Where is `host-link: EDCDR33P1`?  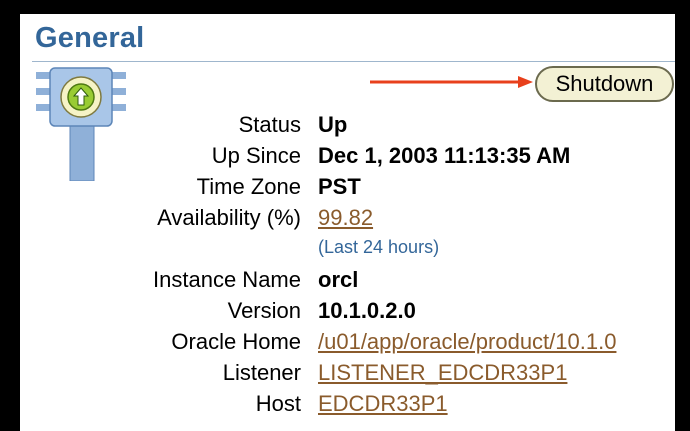
host-link: EDCDR33P1 is located at coordinates (383, 404).